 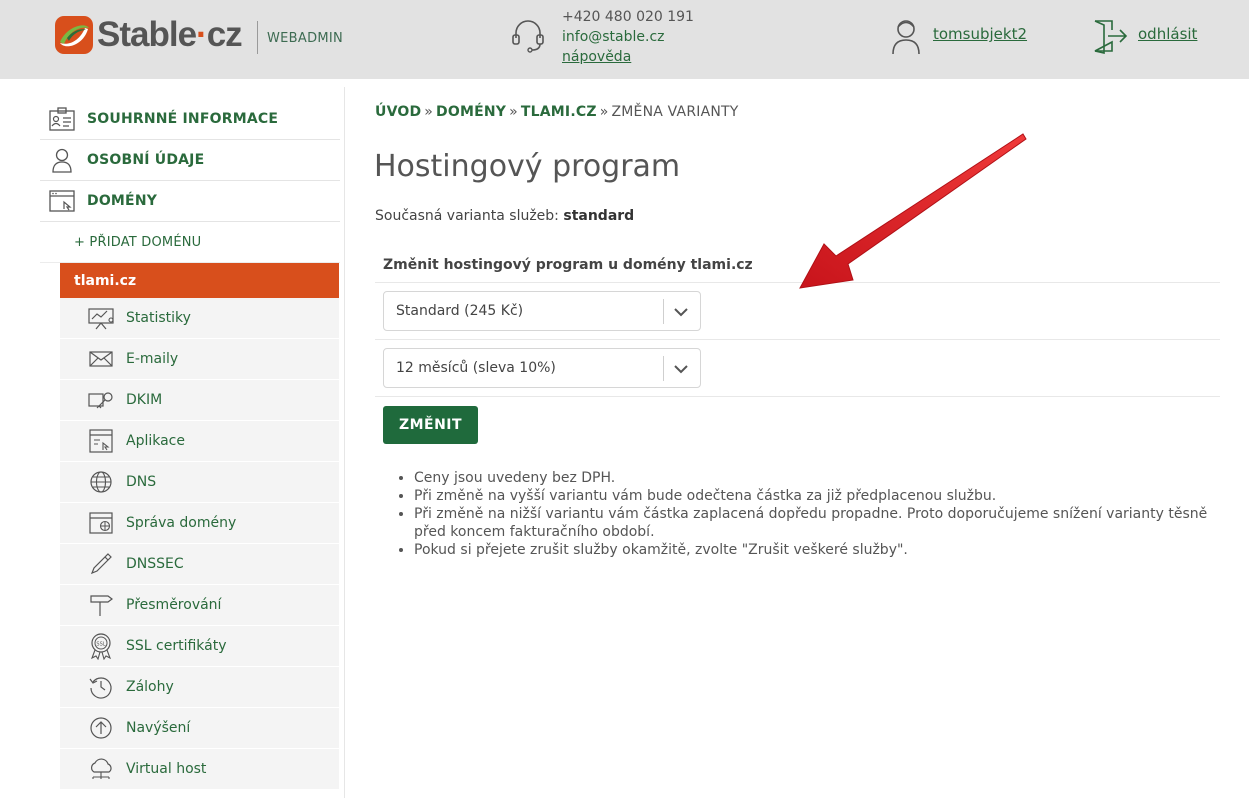 What do you see at coordinates (141, 482) in the screenshot?
I see `subnav-item-label: DNS` at bounding box center [141, 482].